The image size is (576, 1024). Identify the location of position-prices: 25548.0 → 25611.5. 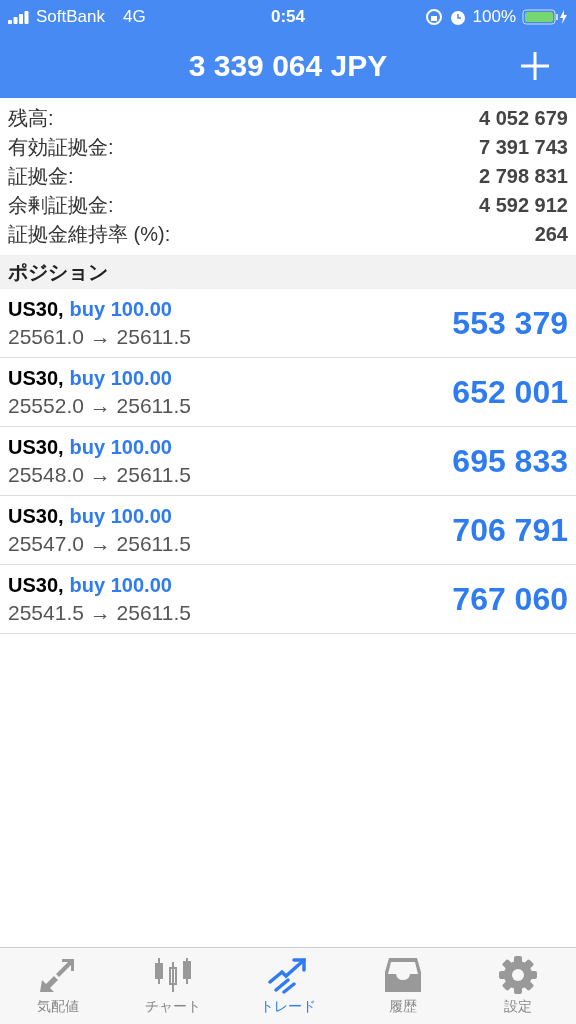
(100, 474).